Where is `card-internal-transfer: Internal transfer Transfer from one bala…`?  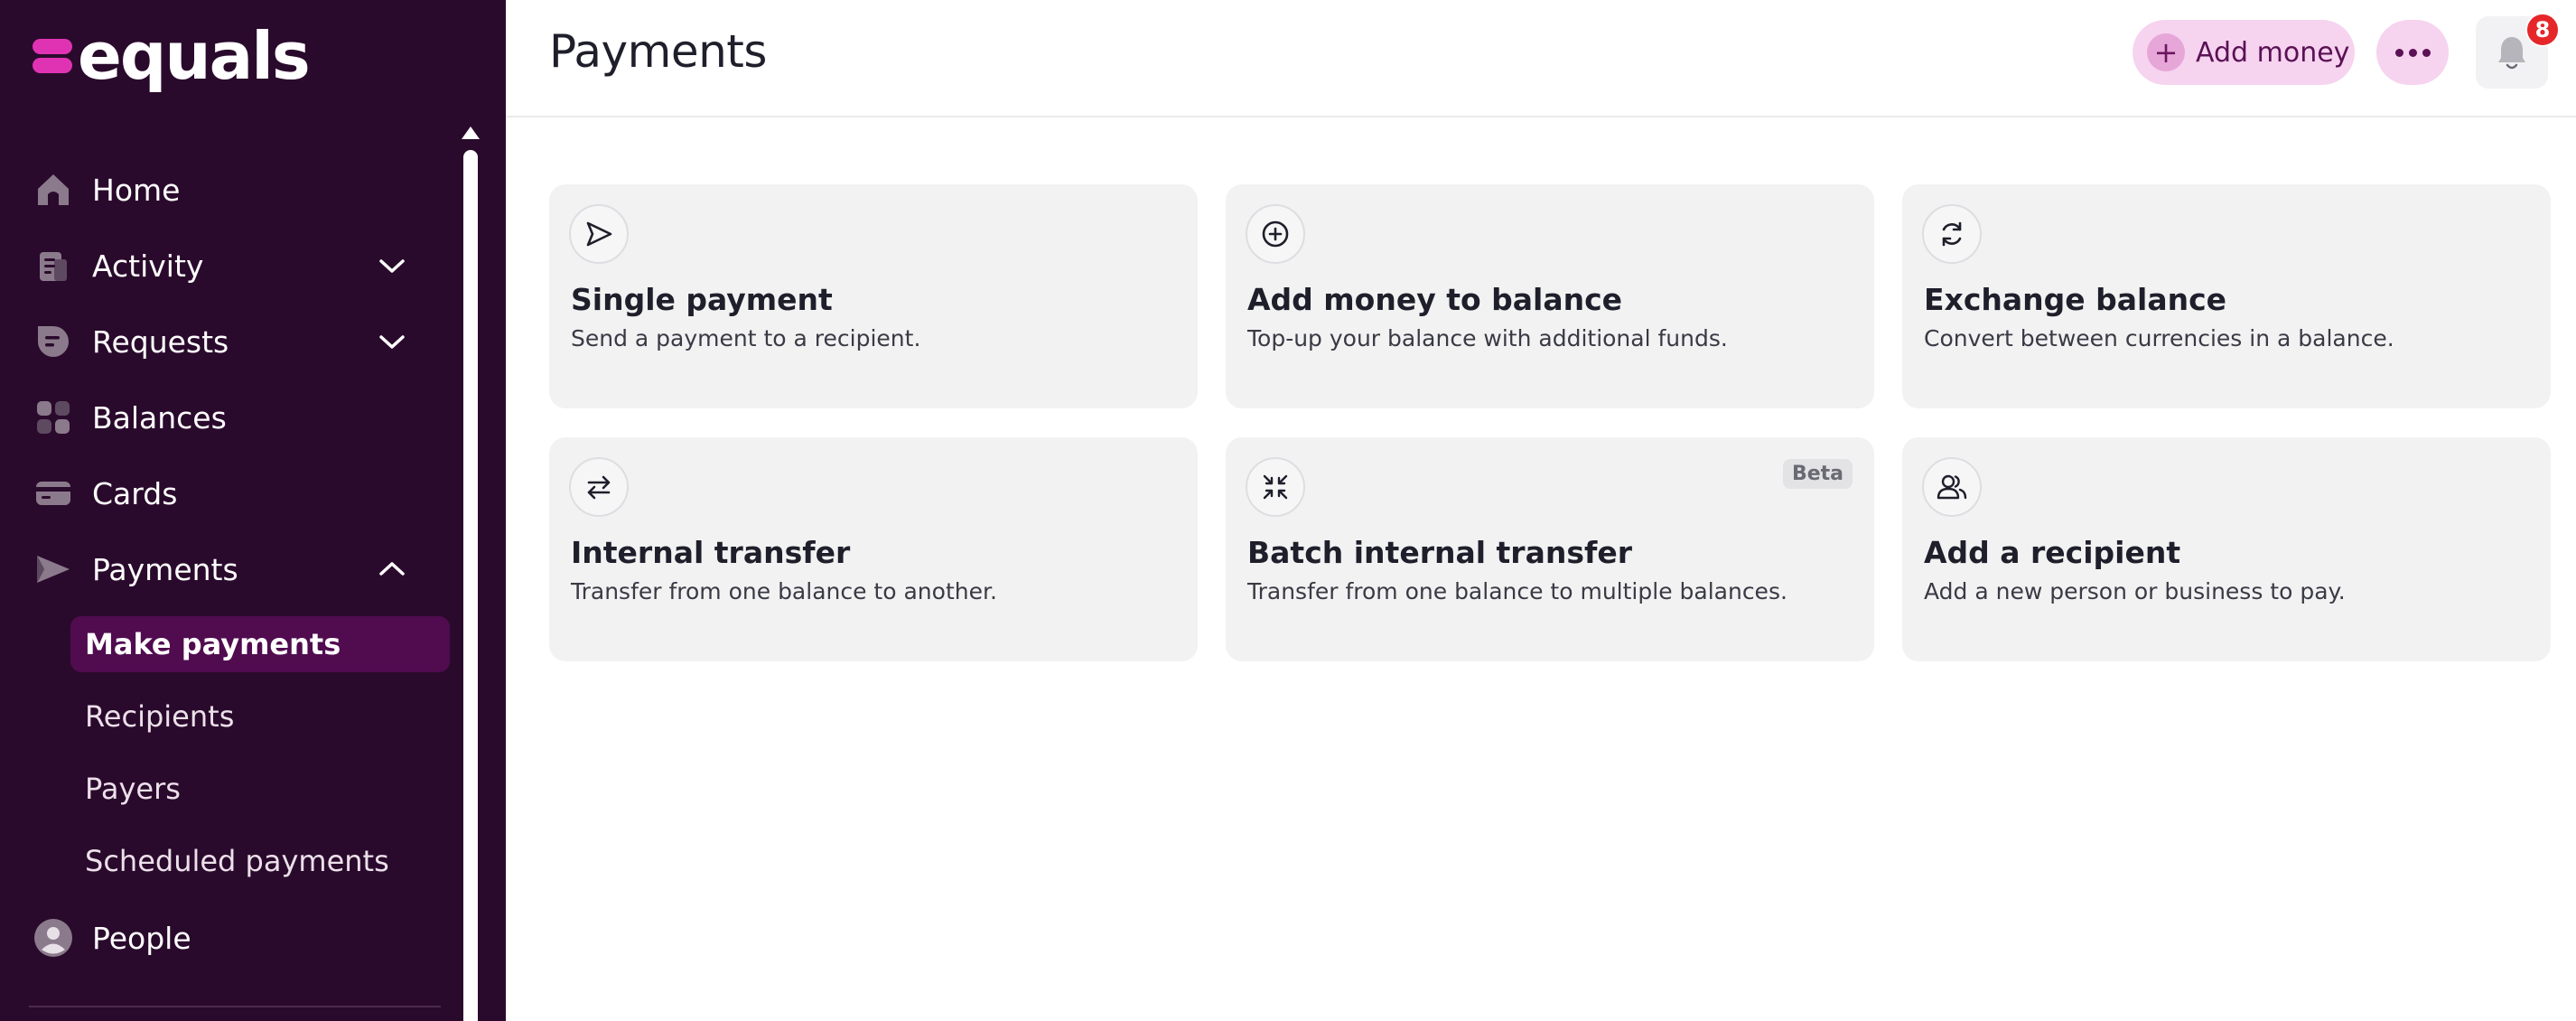 card-internal-transfer: Internal transfer Transfer from one bala… is located at coordinates (873, 549).